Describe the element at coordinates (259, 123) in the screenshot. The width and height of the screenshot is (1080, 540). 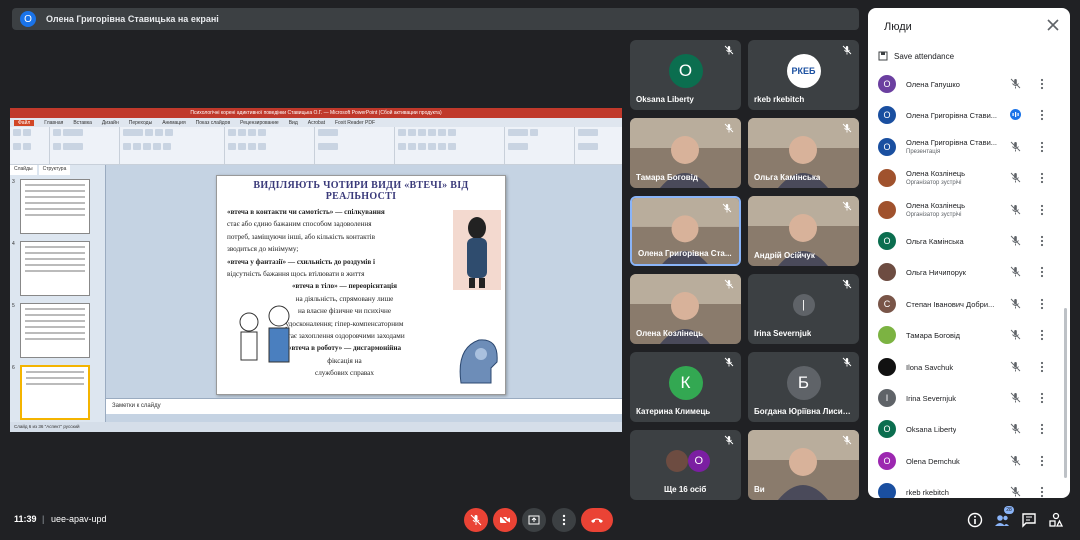
I see `ribbon-tab: Рецензирование` at that location.